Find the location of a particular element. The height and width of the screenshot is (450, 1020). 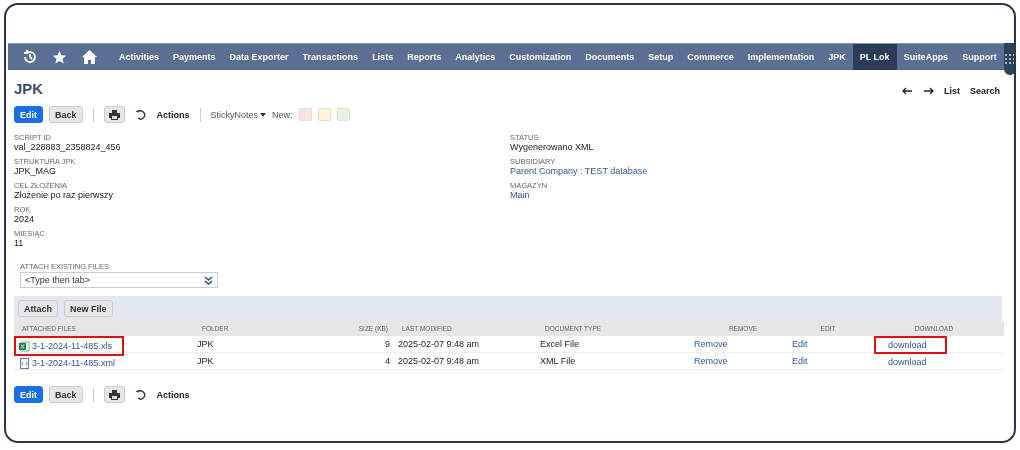

nav-tab: Lists is located at coordinates (383, 57).